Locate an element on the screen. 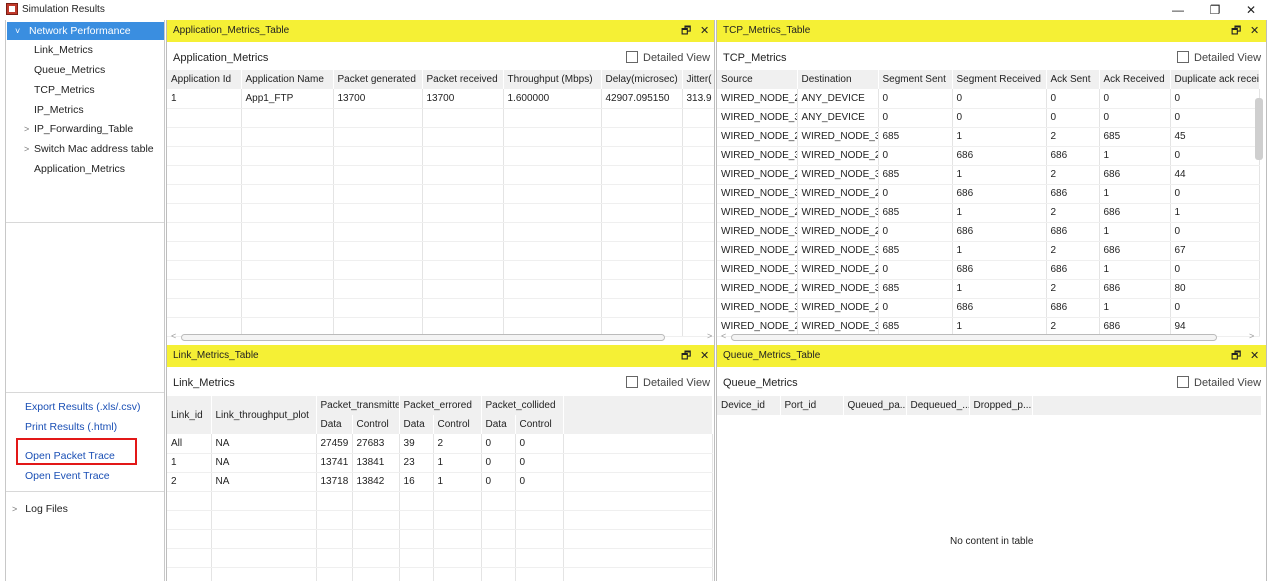 The image size is (1272, 581). checkbox-icon is located at coordinates (1183, 382).